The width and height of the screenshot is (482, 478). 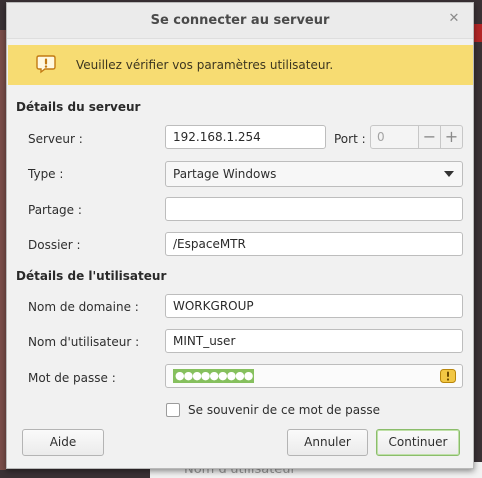 I want to click on type-dropdown: Partage Windows, so click(x=314, y=174).